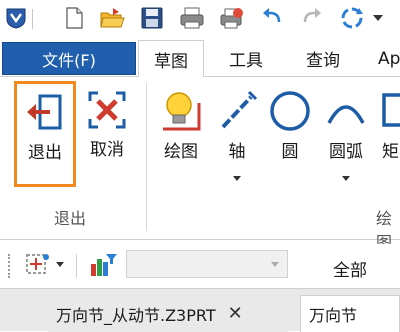  What do you see at coordinates (44, 112) in the screenshot?
I see `exit-icon` at bounding box center [44, 112].